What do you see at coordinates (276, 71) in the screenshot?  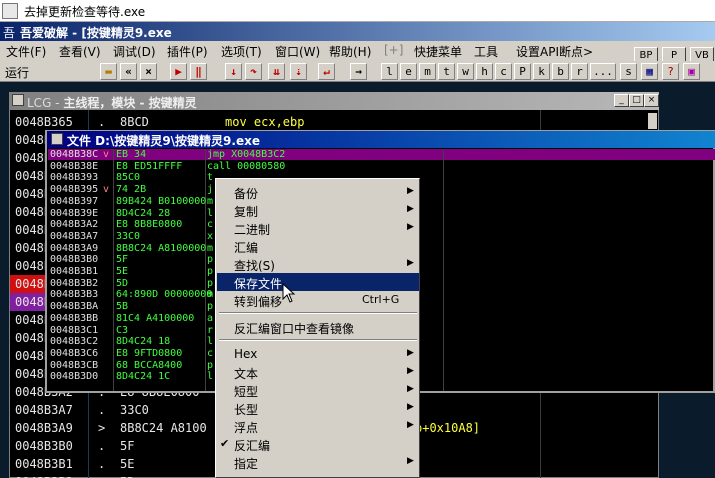 I see `trace-into-icon: ⇊` at bounding box center [276, 71].